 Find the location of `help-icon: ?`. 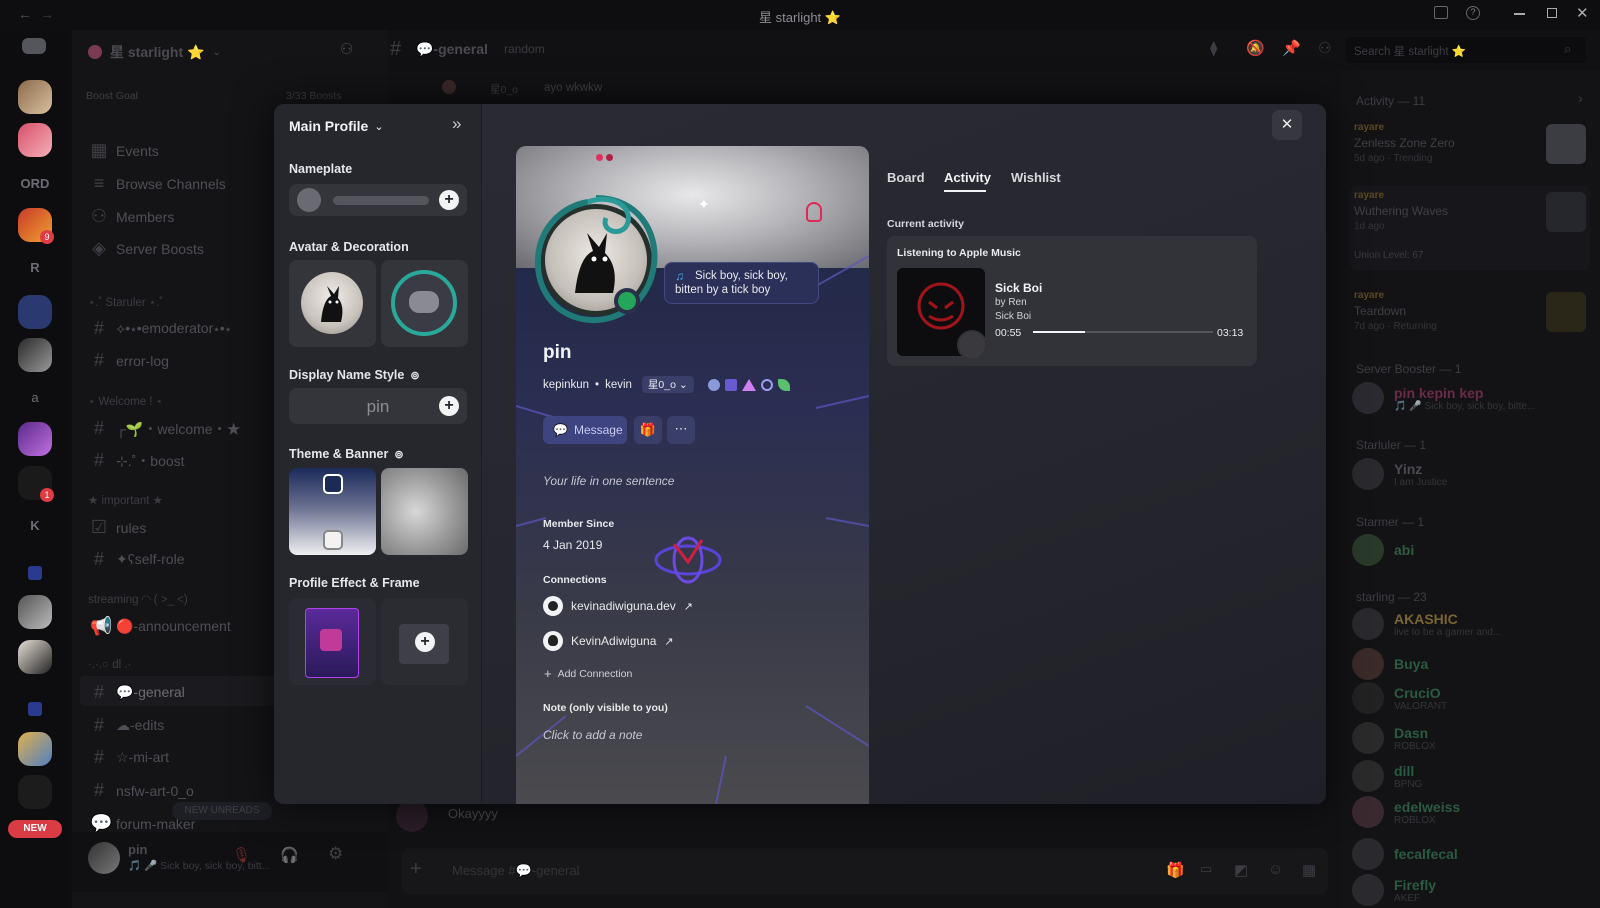

help-icon: ? is located at coordinates (1473, 13).